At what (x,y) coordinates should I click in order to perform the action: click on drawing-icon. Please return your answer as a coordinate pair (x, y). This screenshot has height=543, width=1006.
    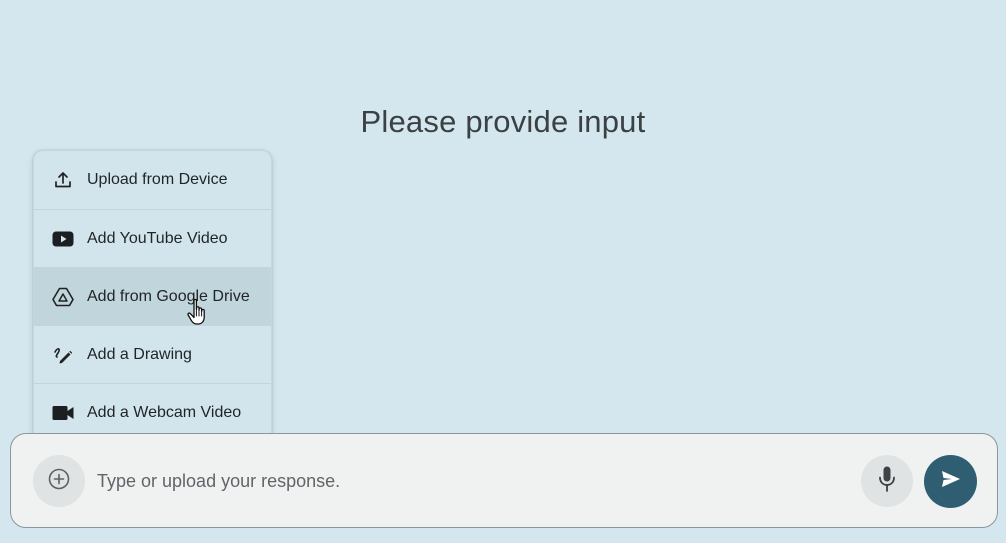
    Looking at the image, I should click on (63, 355).